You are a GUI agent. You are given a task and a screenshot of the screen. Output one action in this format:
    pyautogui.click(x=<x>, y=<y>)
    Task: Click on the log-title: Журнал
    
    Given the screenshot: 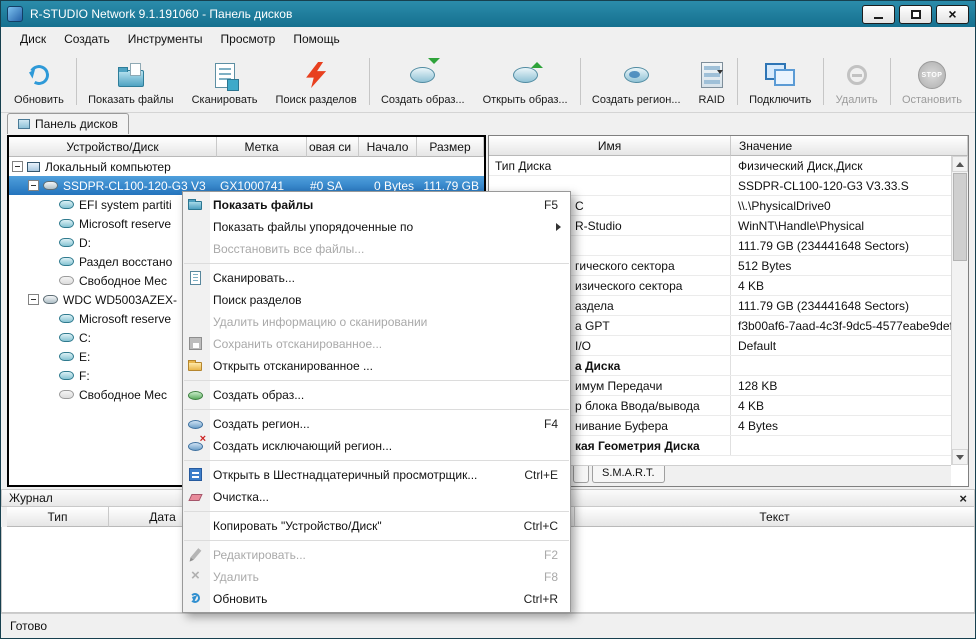 What is the action you would take?
    pyautogui.click(x=31, y=498)
    